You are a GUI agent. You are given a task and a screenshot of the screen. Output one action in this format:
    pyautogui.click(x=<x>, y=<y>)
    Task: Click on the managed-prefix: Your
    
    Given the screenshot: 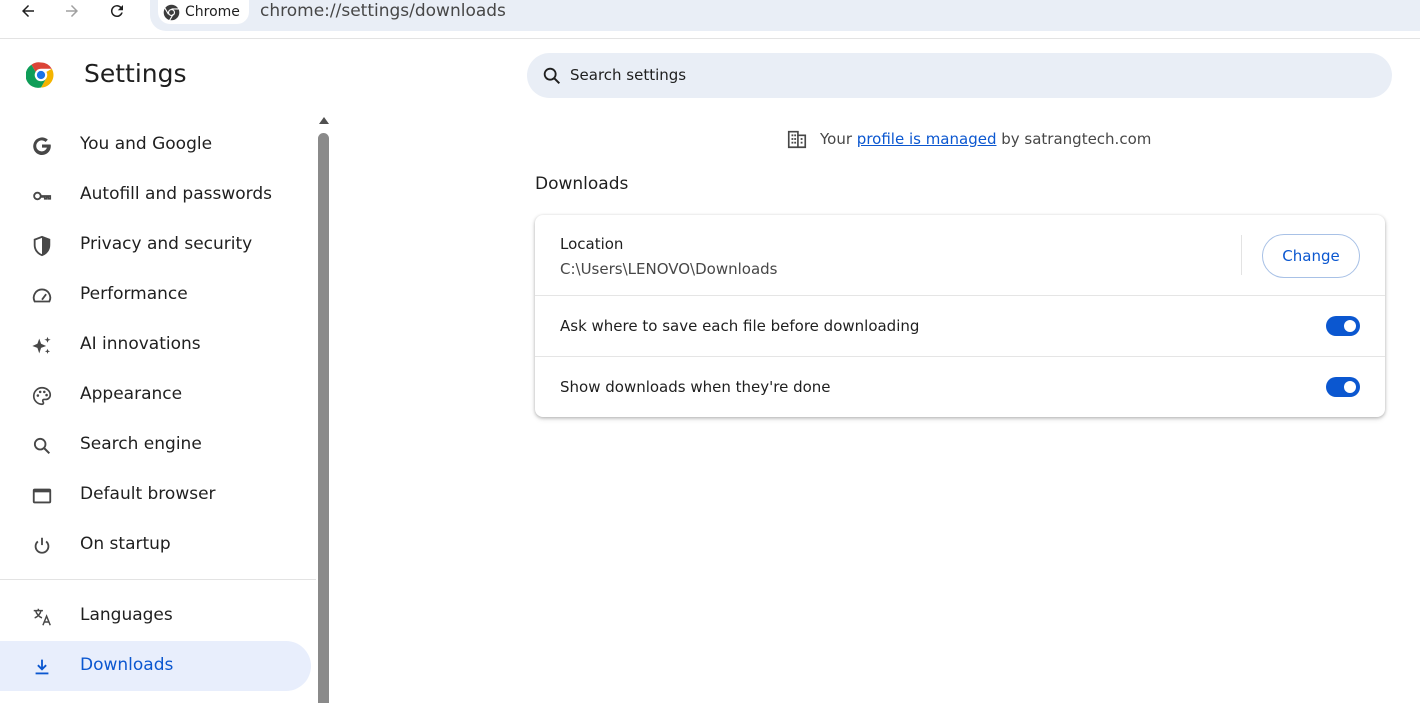 What is the action you would take?
    pyautogui.click(x=838, y=139)
    